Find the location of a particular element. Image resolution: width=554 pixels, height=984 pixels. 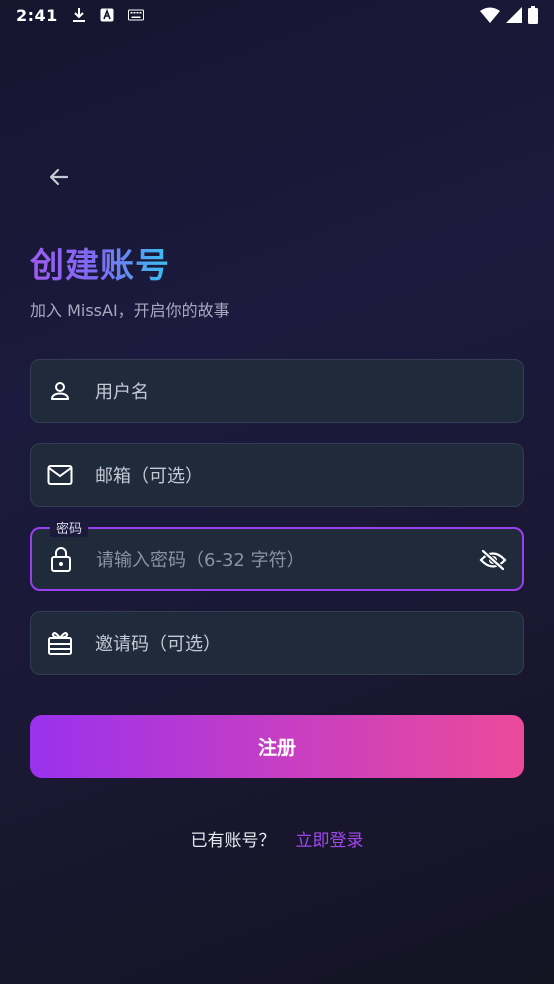

arrow-left-icon is located at coordinates (59, 177).